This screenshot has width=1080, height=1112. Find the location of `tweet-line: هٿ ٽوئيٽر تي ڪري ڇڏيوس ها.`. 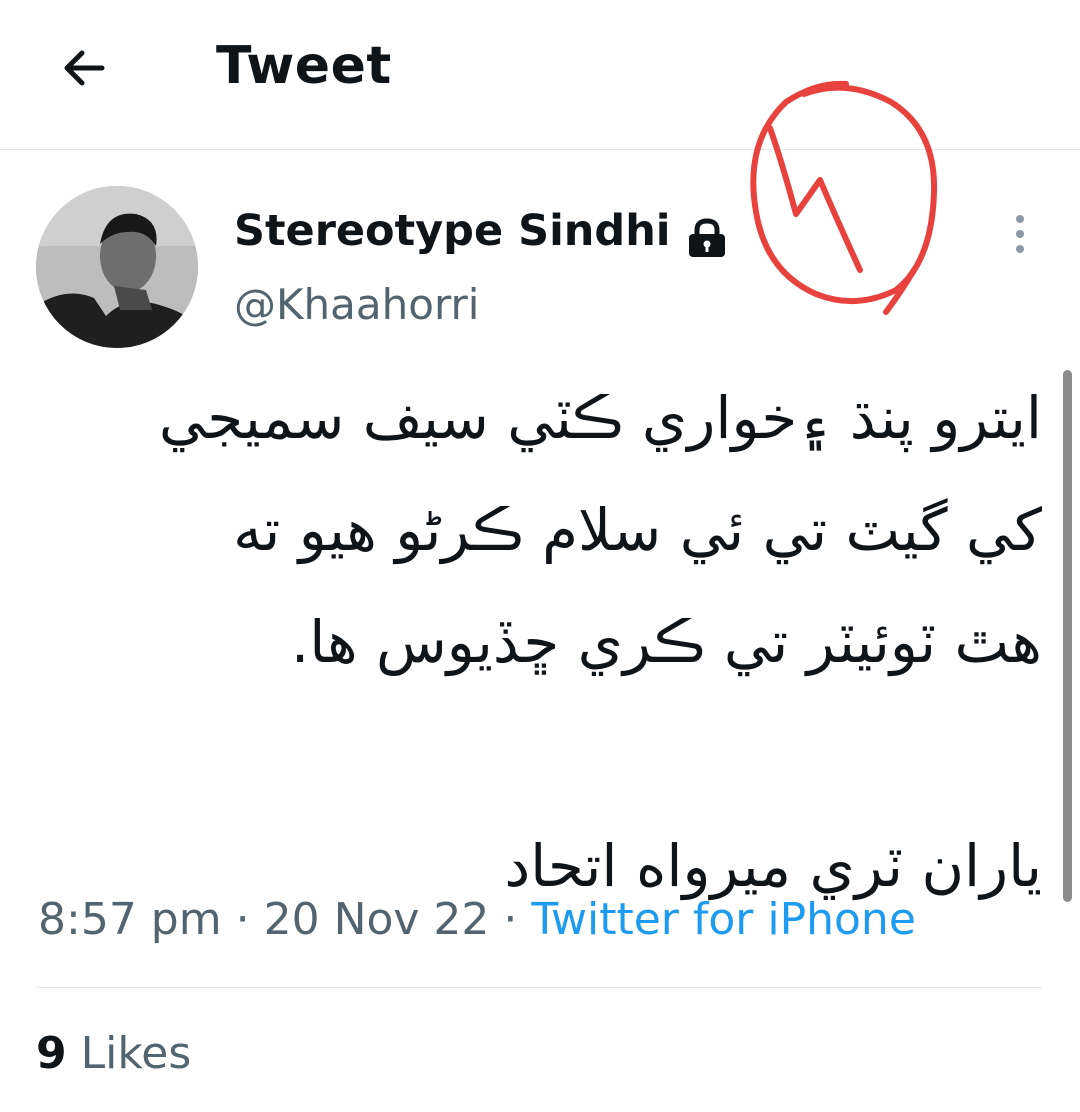

tweet-line: هٿ ٽوئيٽر تي ڪري ڇڏيوس ها. is located at coordinates (666, 642).